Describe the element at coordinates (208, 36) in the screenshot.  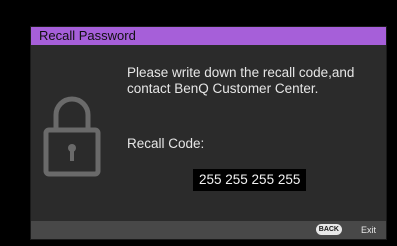
I see `dialog-title: Recall Password` at that location.